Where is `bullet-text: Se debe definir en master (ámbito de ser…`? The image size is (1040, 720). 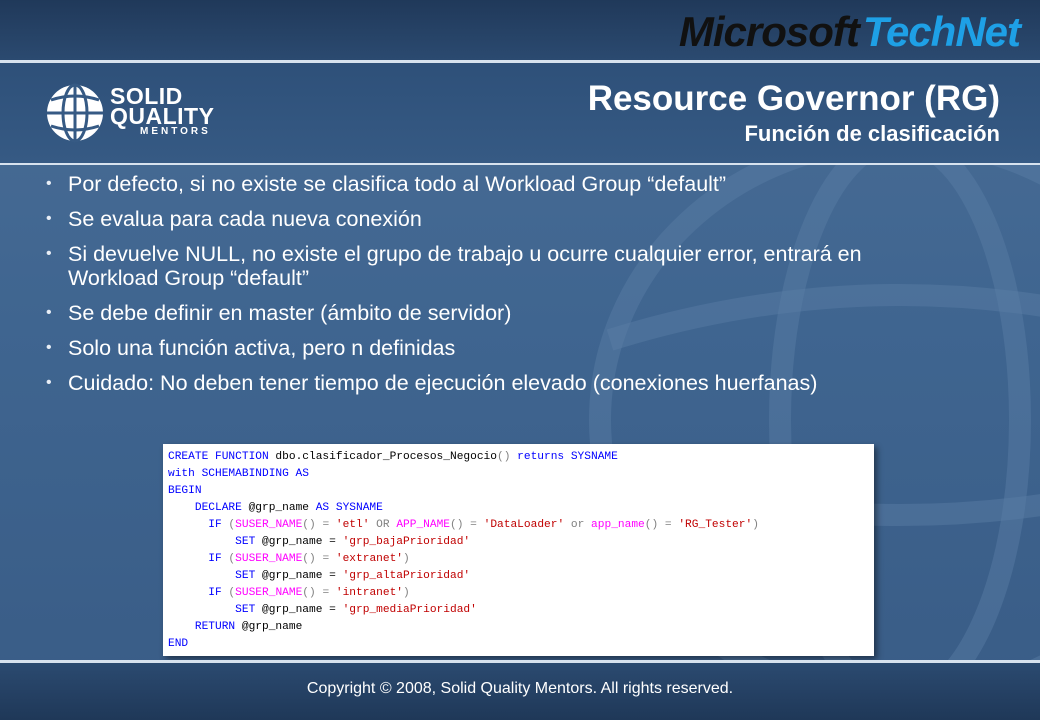 bullet-text: Se debe definir en master (ámbito de ser… is located at coordinates (290, 313).